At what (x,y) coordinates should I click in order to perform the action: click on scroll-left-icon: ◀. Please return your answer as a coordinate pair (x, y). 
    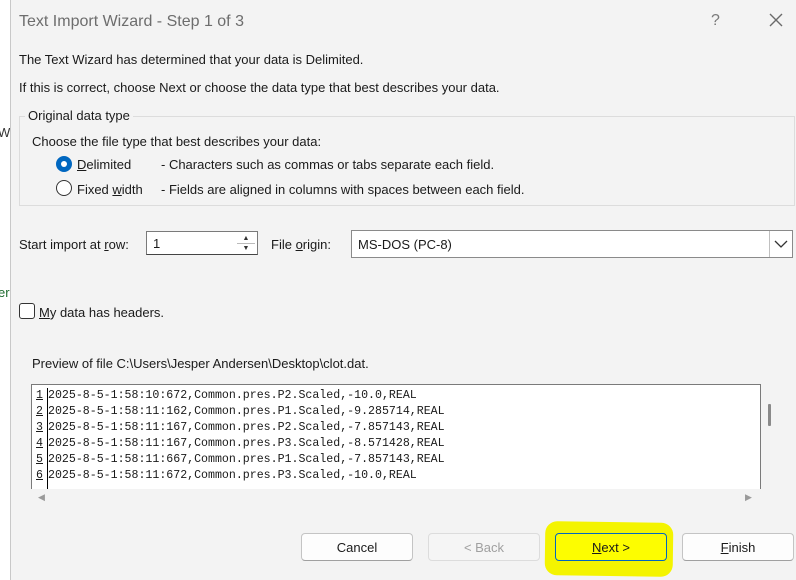
    Looking at the image, I should click on (41, 497).